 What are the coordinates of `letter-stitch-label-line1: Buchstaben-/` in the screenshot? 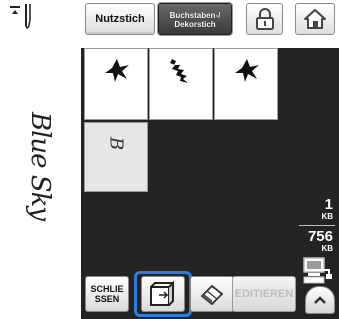 It's located at (195, 15).